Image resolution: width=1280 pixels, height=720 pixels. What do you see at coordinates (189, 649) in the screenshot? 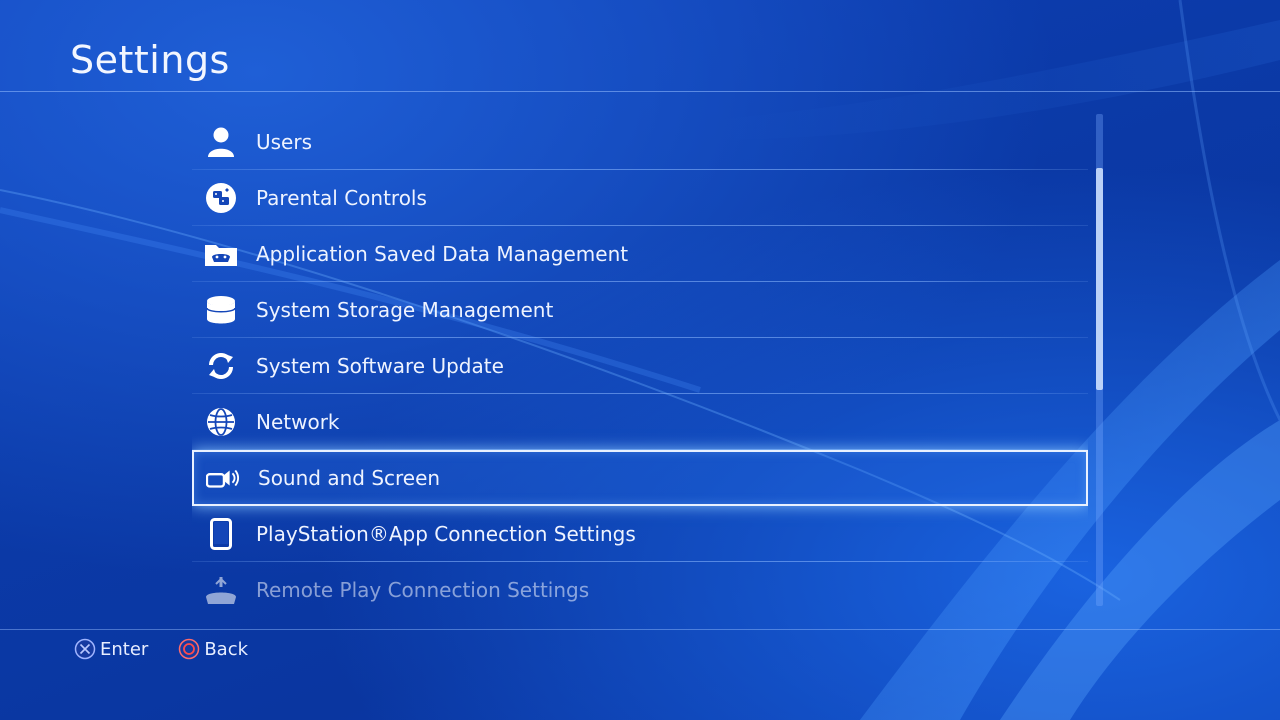
I see `circle-button-icon` at bounding box center [189, 649].